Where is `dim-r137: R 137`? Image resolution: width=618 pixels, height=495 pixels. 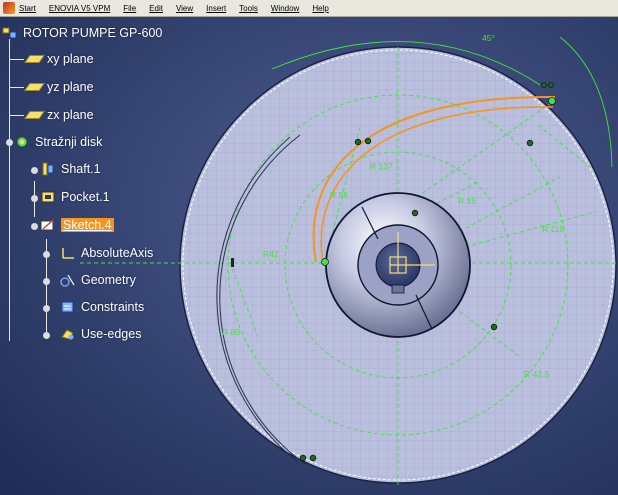 dim-r137: R 137 is located at coordinates (381, 166).